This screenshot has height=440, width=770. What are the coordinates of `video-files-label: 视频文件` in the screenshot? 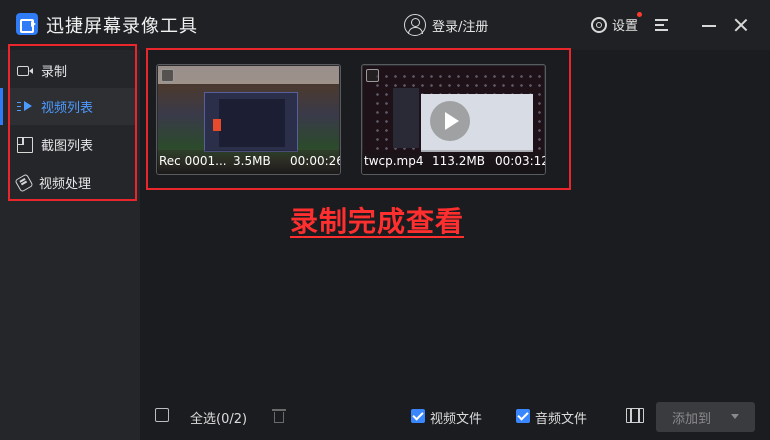 It's located at (456, 419).